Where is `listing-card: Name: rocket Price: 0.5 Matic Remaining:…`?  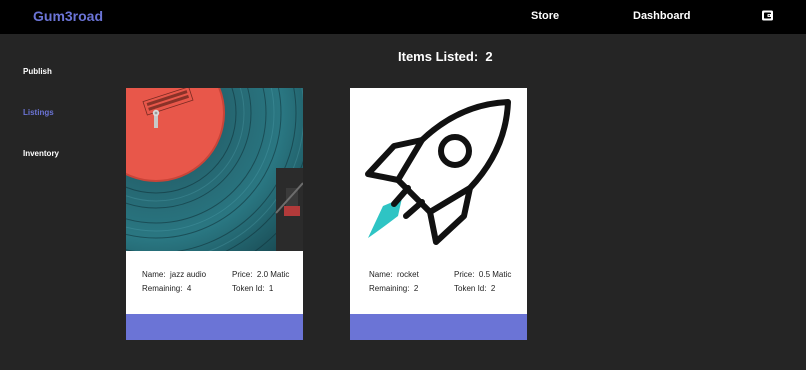
listing-card: Name: rocket Price: 0.5 Matic Remaining:… is located at coordinates (438, 214).